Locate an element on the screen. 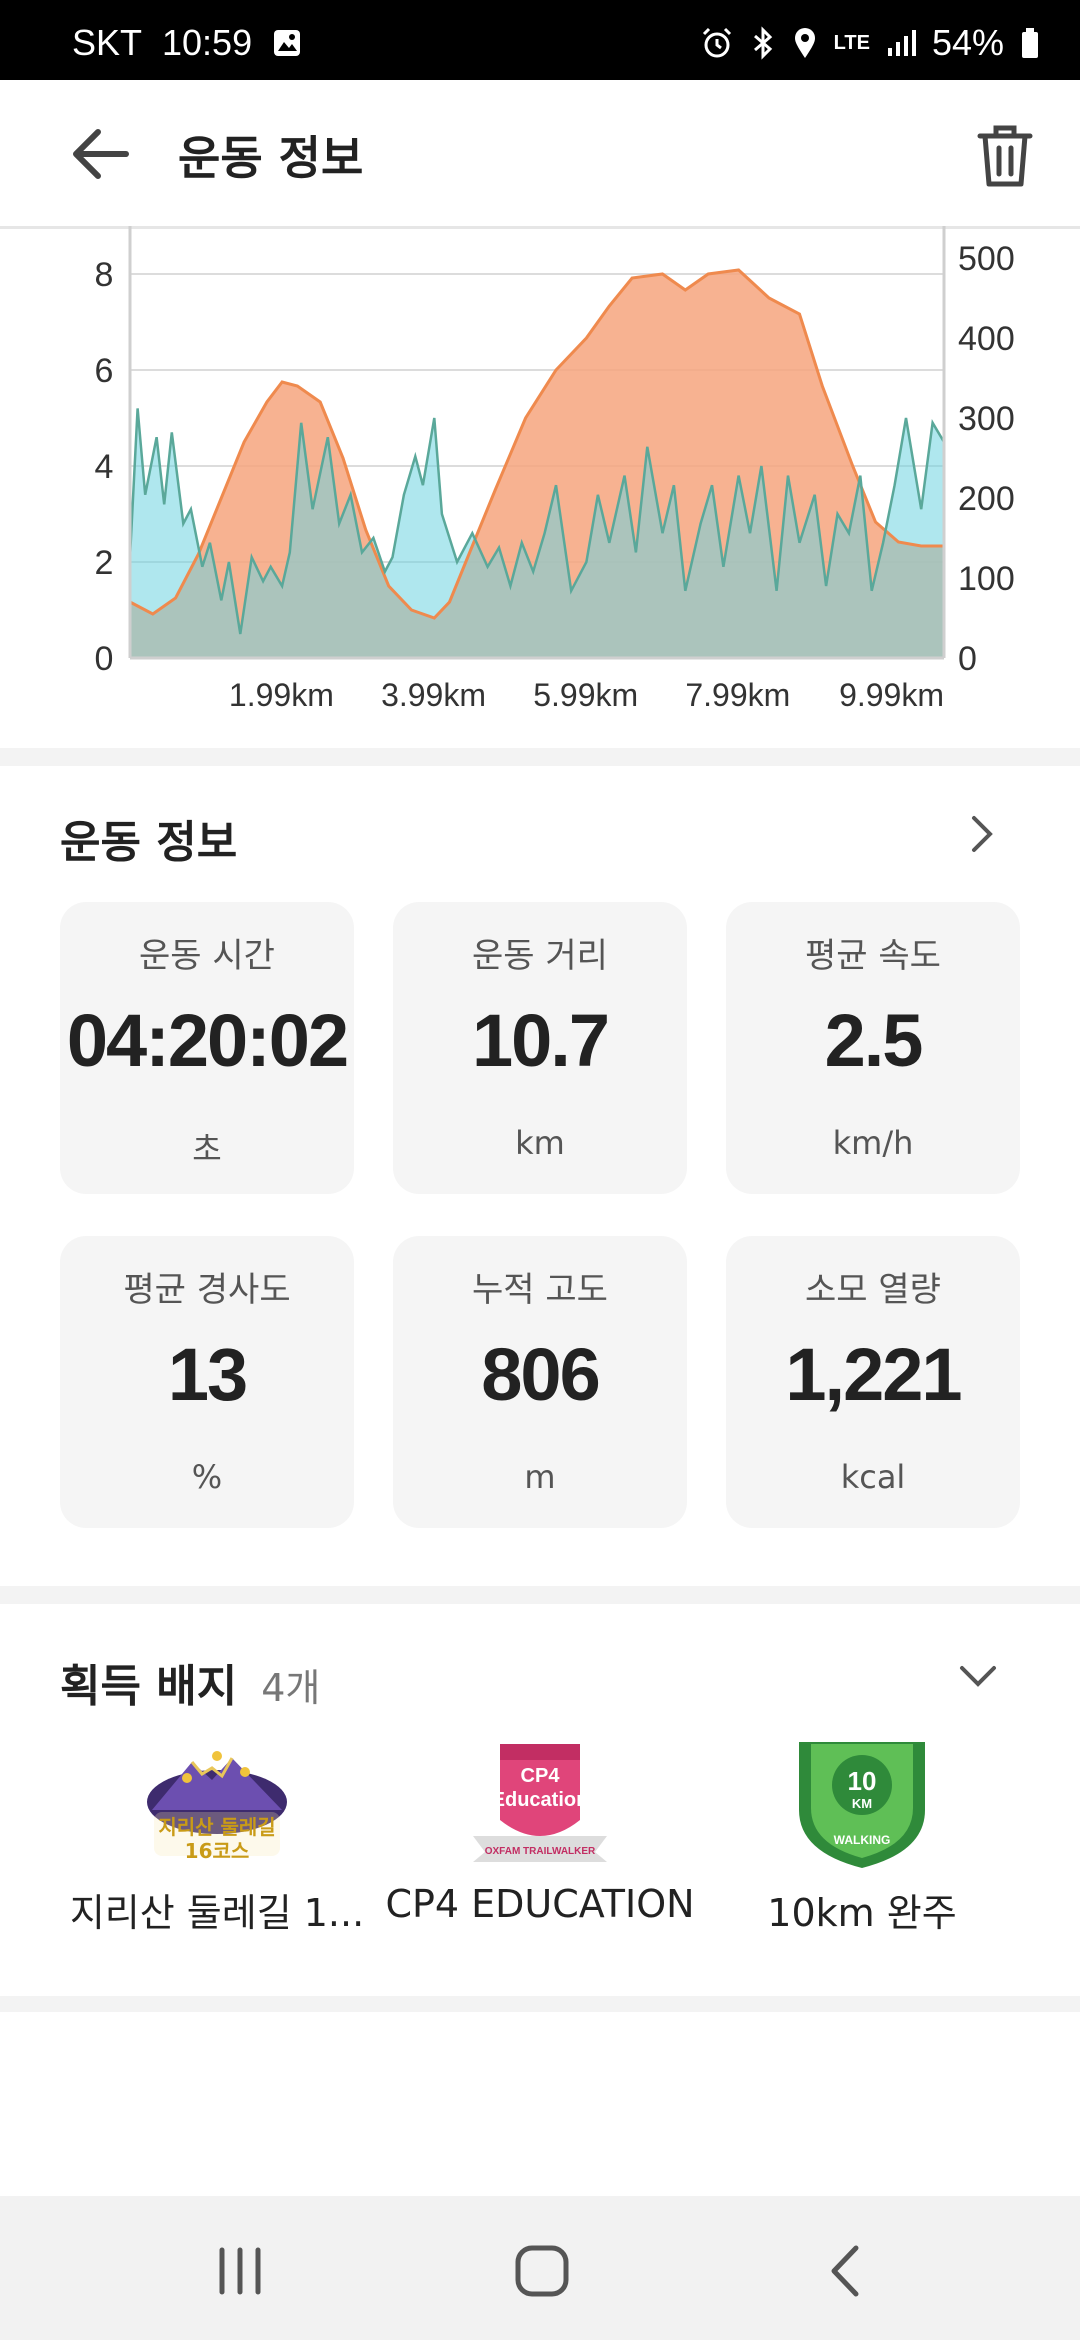  badge-item: 10 KM WALKING 10km 완주 is located at coordinates (862, 1838).